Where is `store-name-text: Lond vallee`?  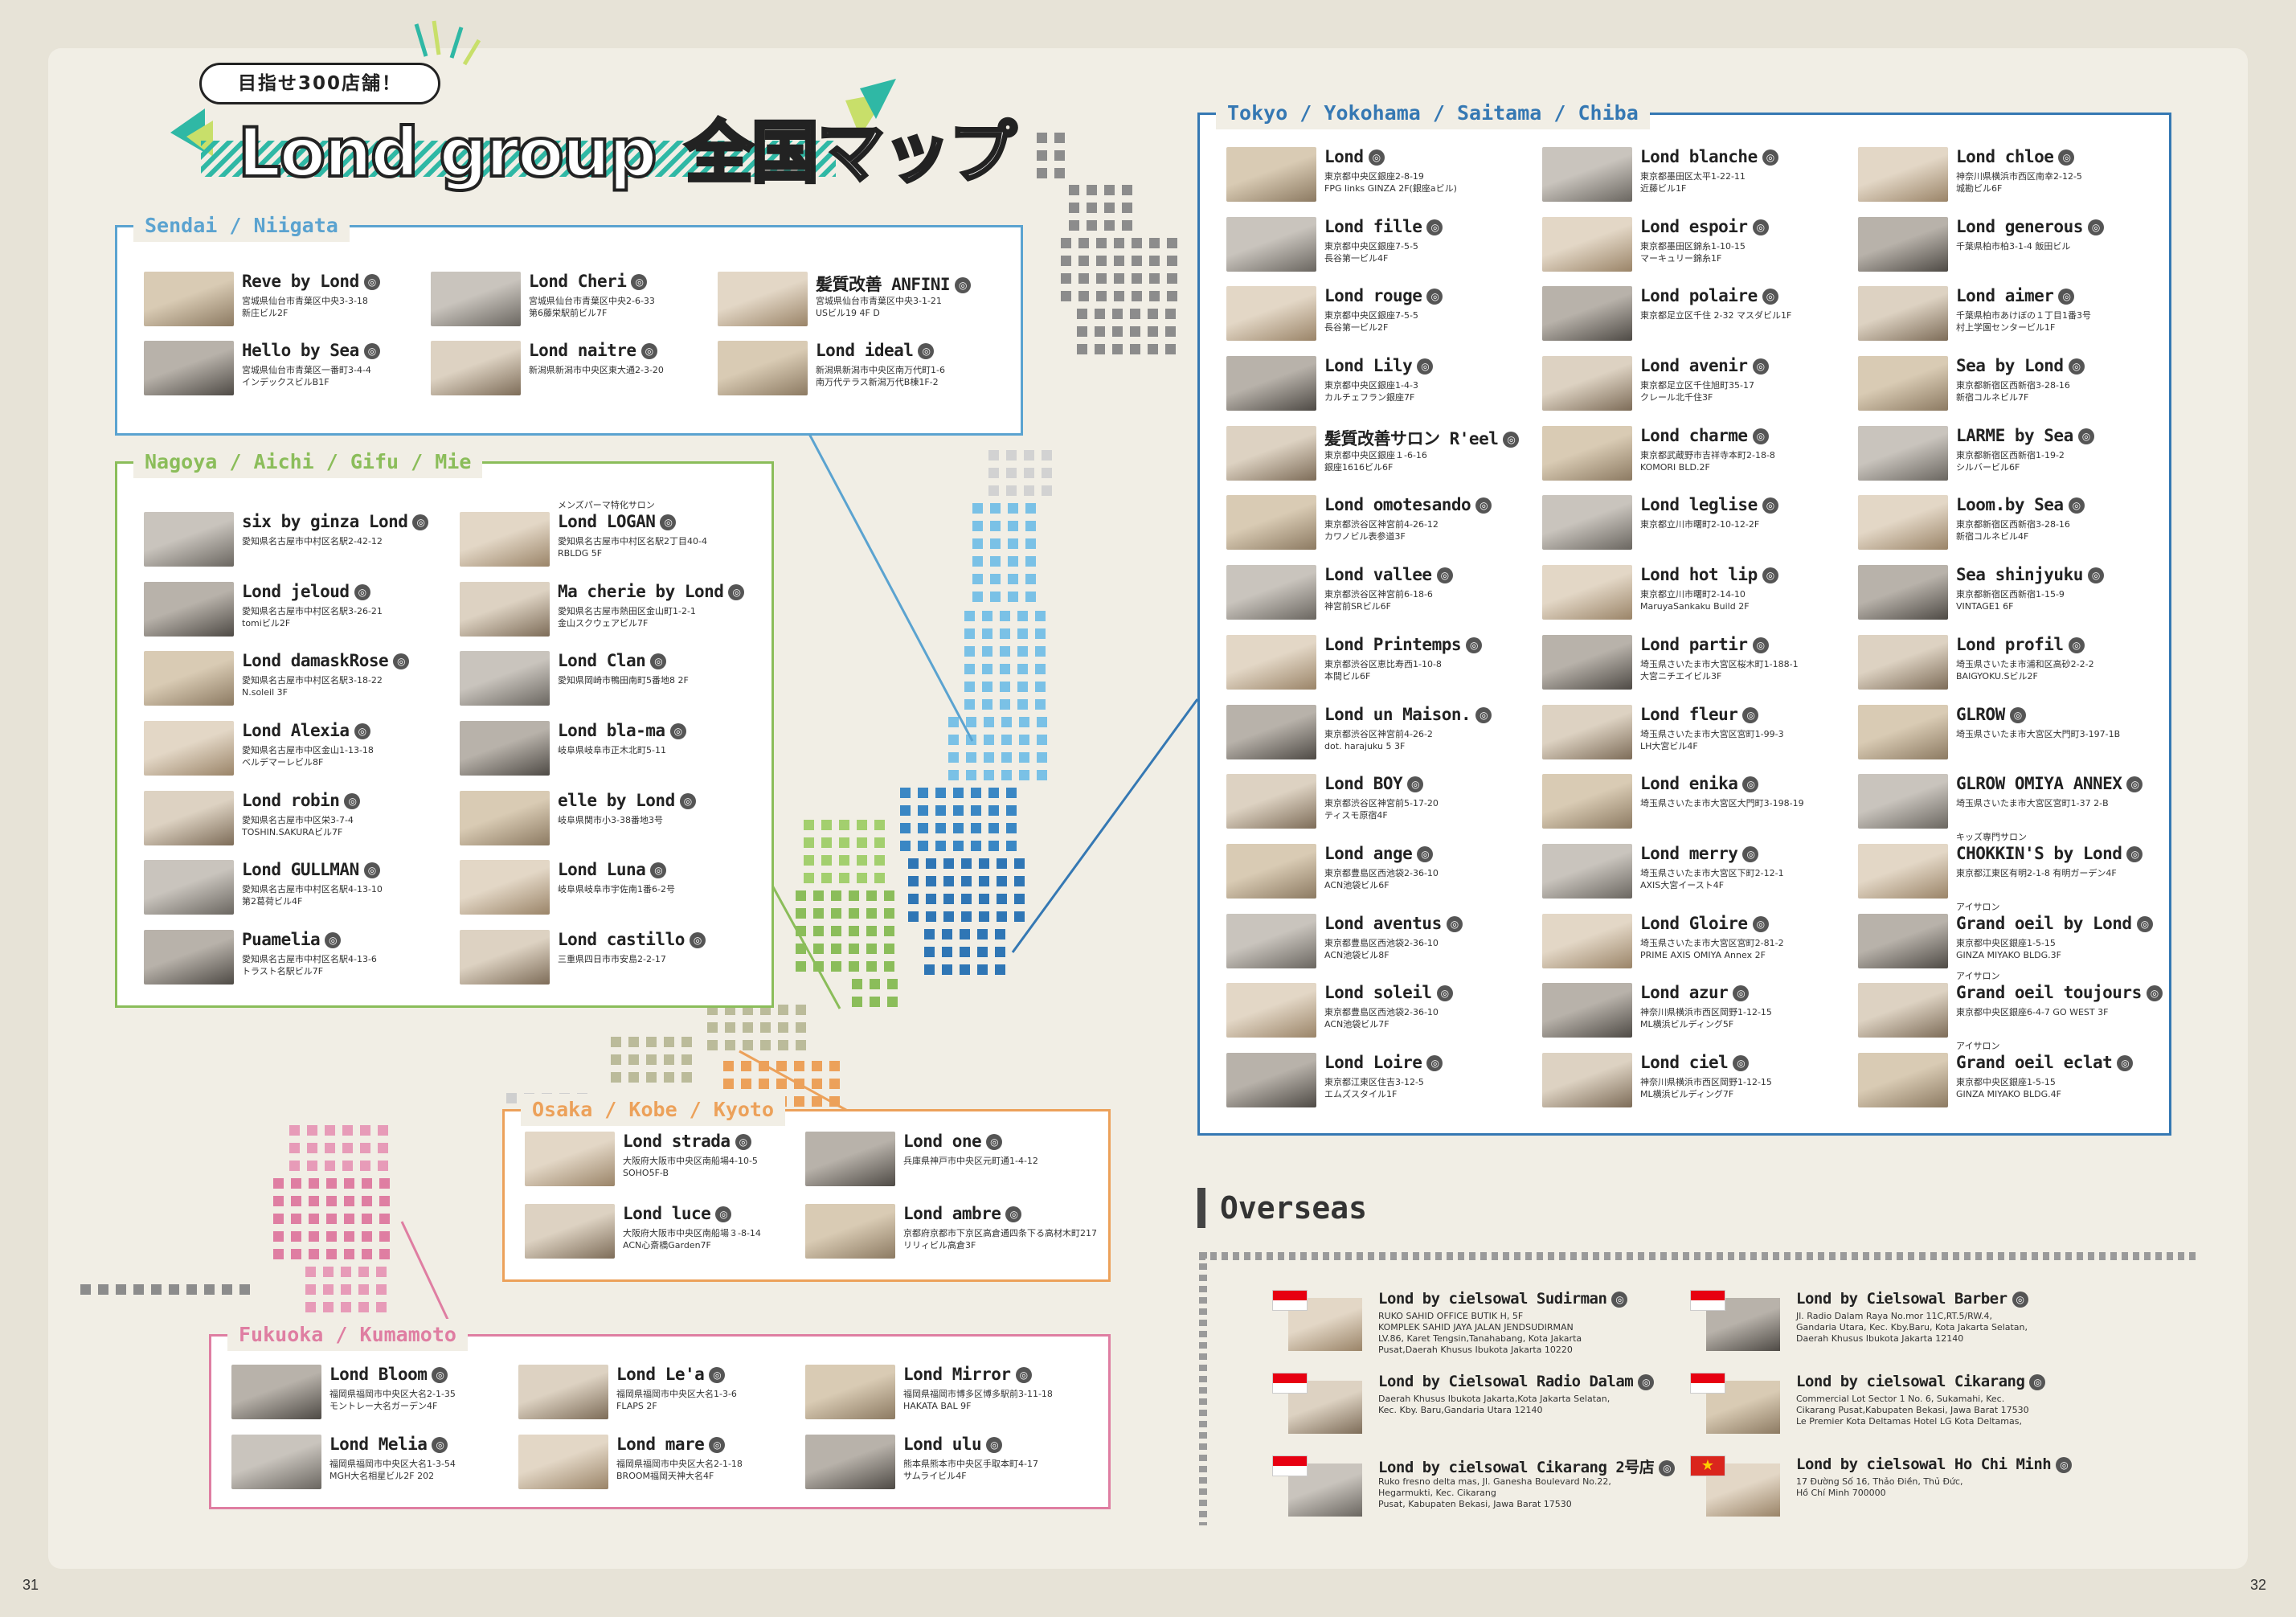 store-name-text: Lond vallee is located at coordinates (1378, 575).